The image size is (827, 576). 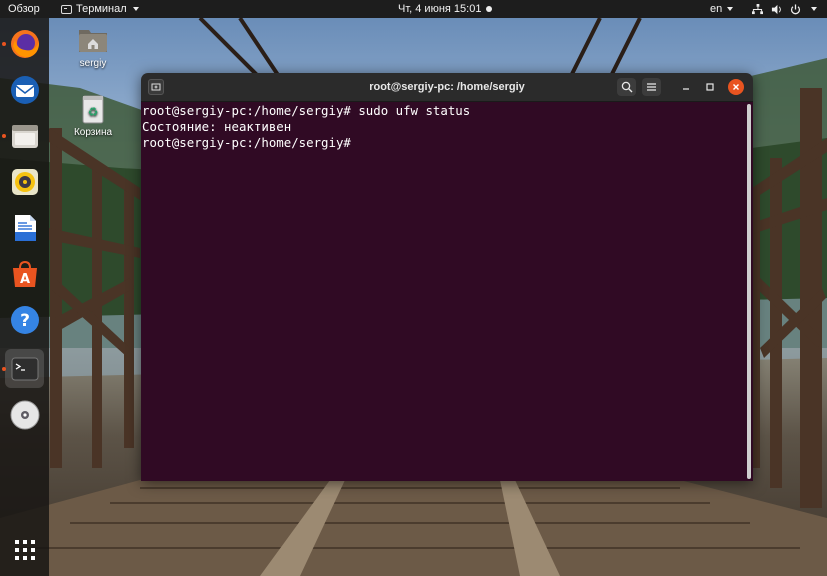 I want to click on files-icon, so click(x=24, y=136).